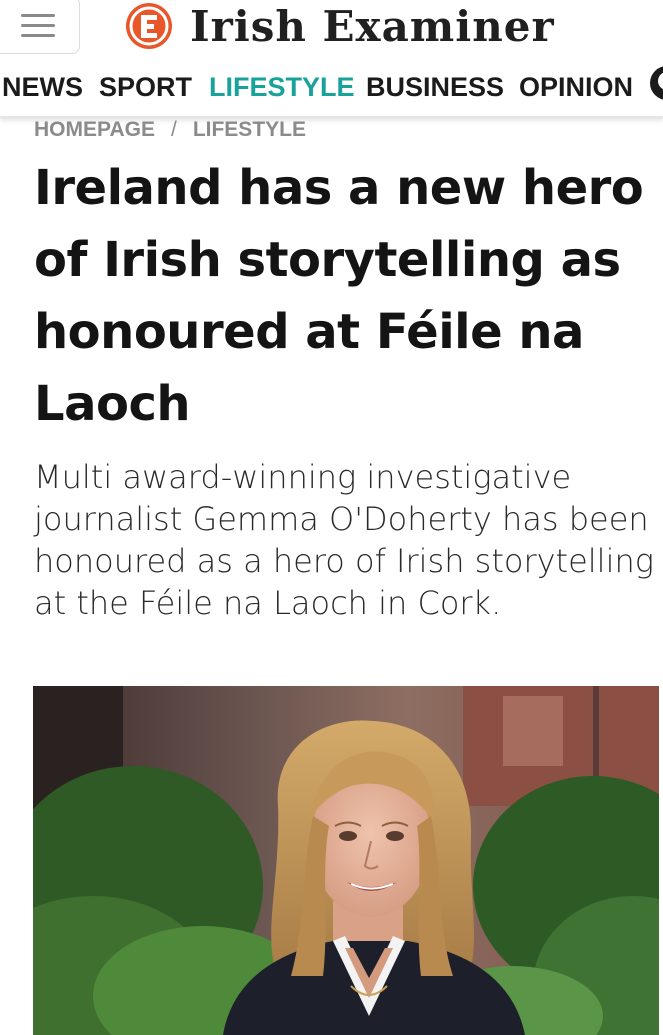 Image resolution: width=663 pixels, height=1035 pixels. What do you see at coordinates (576, 87) in the screenshot?
I see `nav-item-opinion: OPINION` at bounding box center [576, 87].